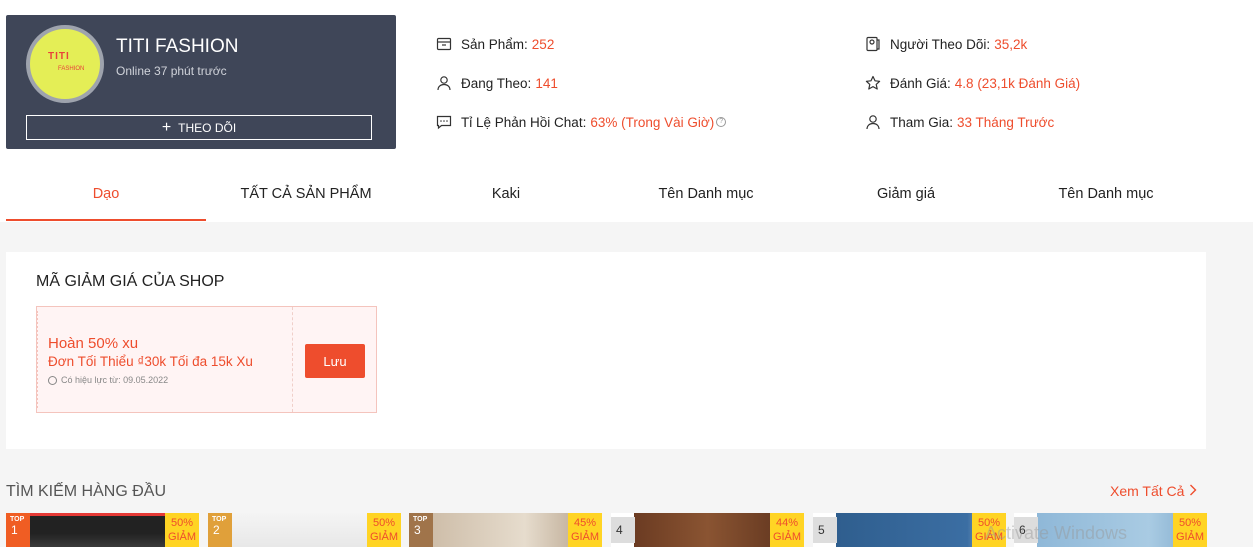 This screenshot has height=547, width=1253. I want to click on stat-joined-value: 33 Tháng Trước, so click(1006, 122).